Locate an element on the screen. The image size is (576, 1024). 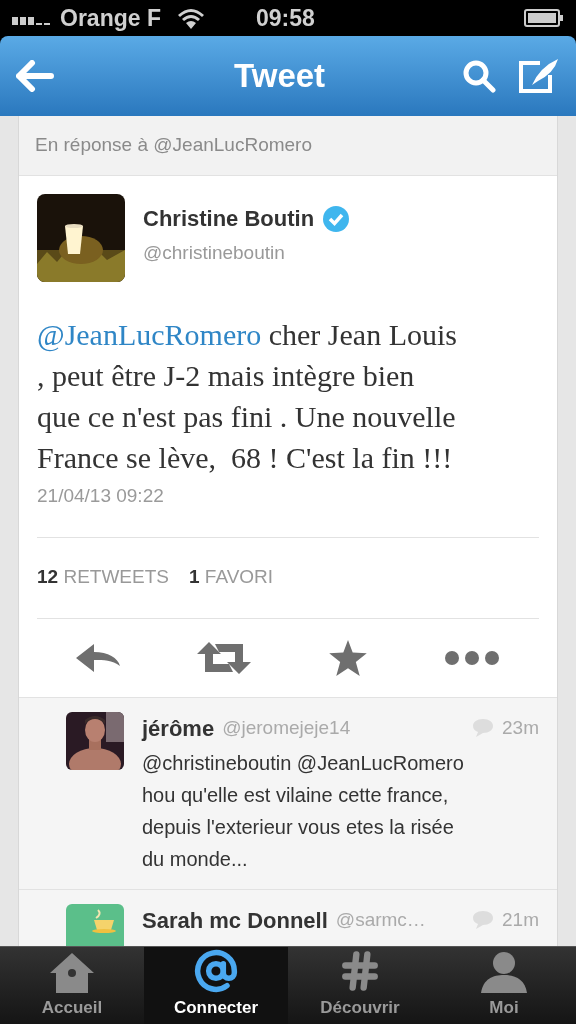
tab-bar-item: Accueil is located at coordinates (72, 985).